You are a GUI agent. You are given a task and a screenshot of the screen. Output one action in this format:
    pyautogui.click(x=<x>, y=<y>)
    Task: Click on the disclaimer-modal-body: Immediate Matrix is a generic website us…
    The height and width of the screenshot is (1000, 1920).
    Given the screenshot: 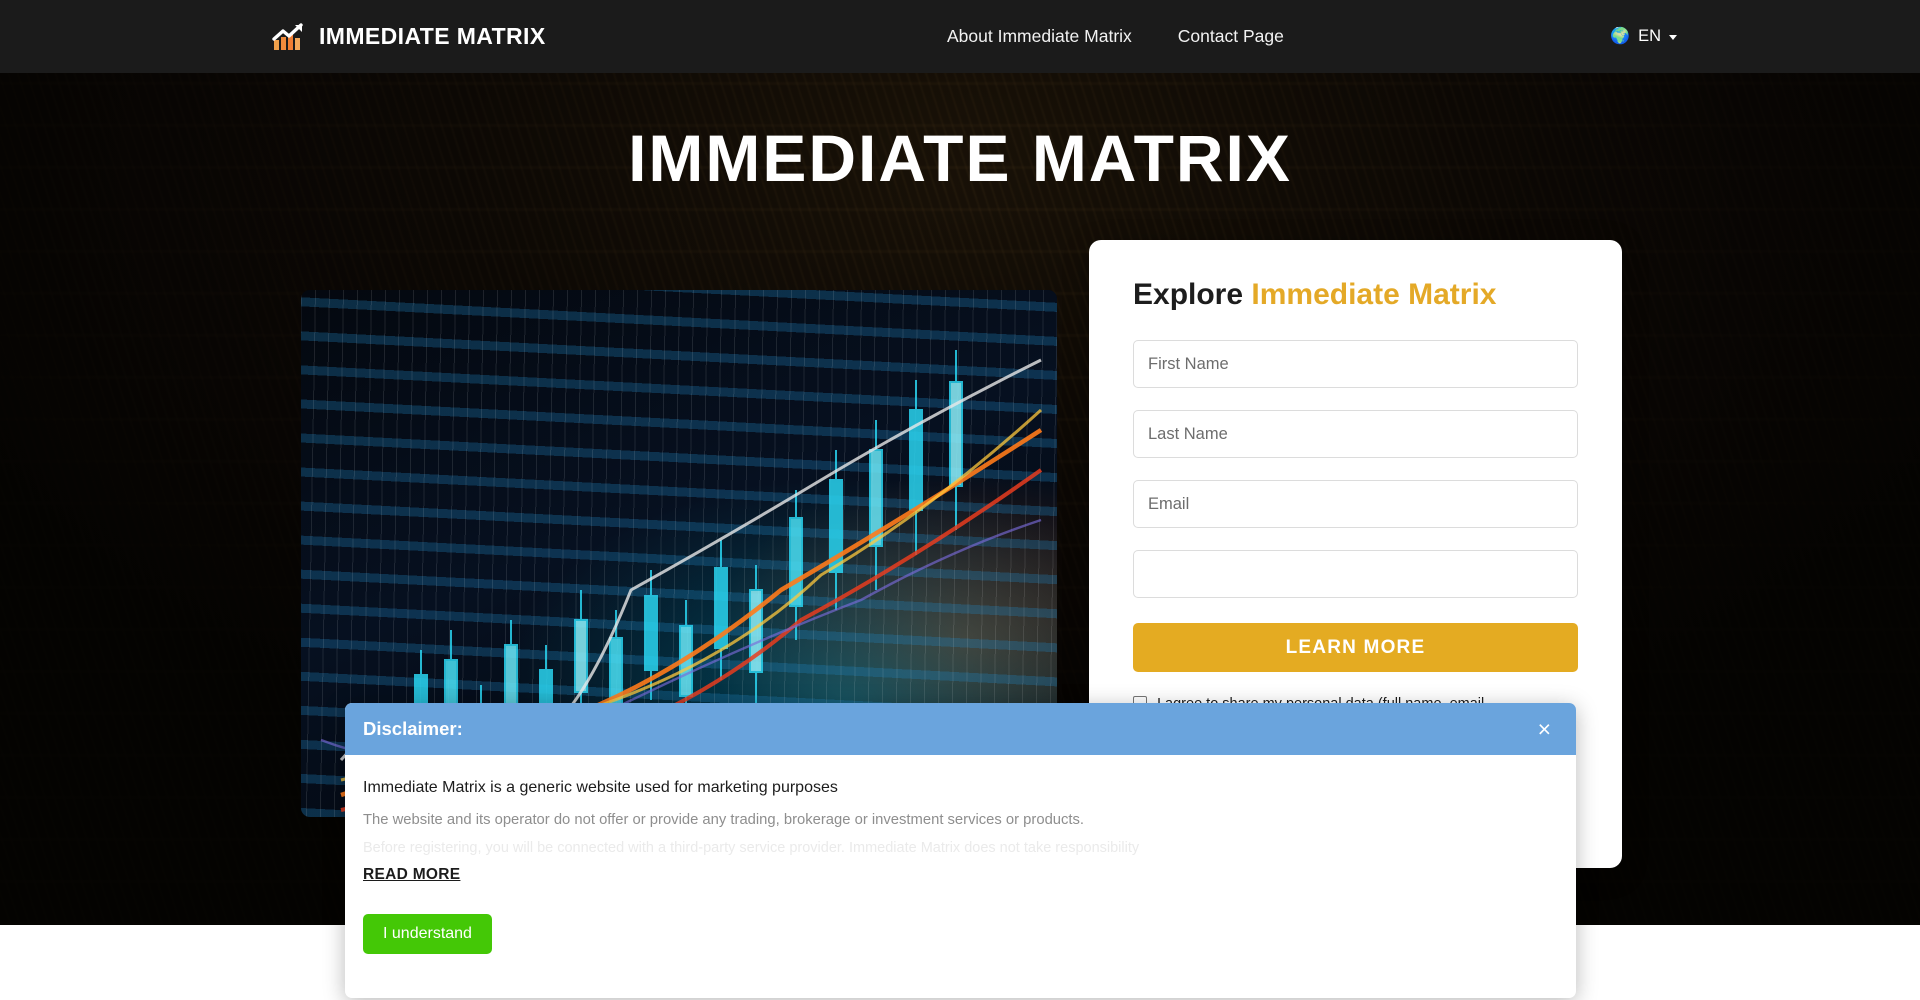 What is the action you would take?
    pyautogui.click(x=960, y=854)
    